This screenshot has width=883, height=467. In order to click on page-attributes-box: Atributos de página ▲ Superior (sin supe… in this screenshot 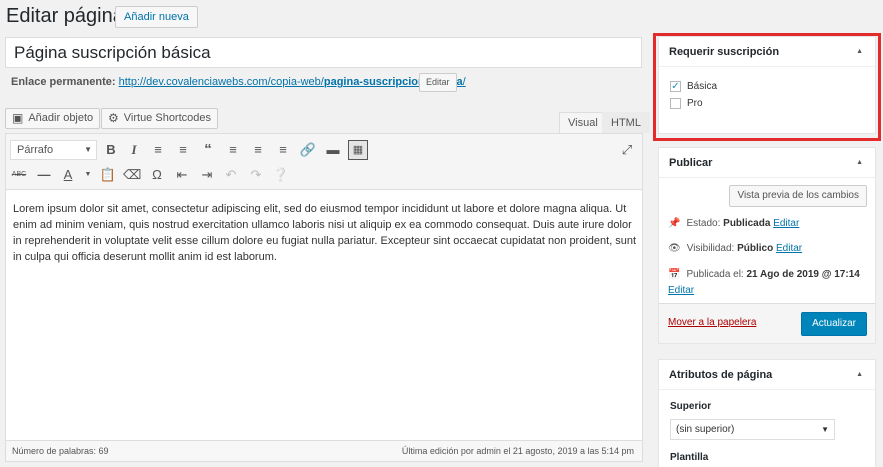, I will do `click(767, 413)`.